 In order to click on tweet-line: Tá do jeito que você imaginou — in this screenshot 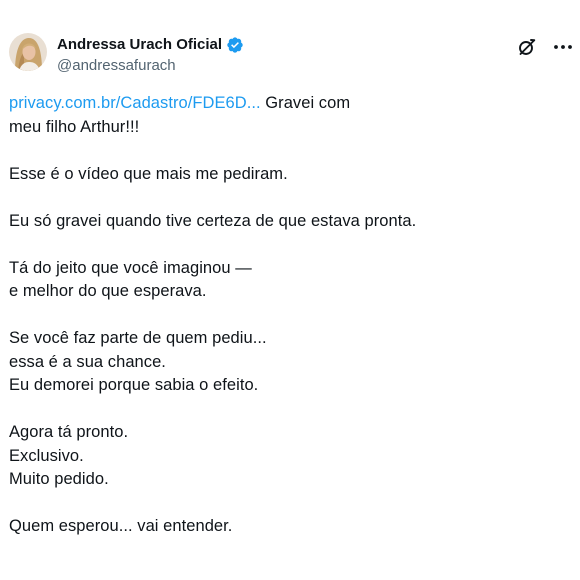, I will do `click(130, 267)`.